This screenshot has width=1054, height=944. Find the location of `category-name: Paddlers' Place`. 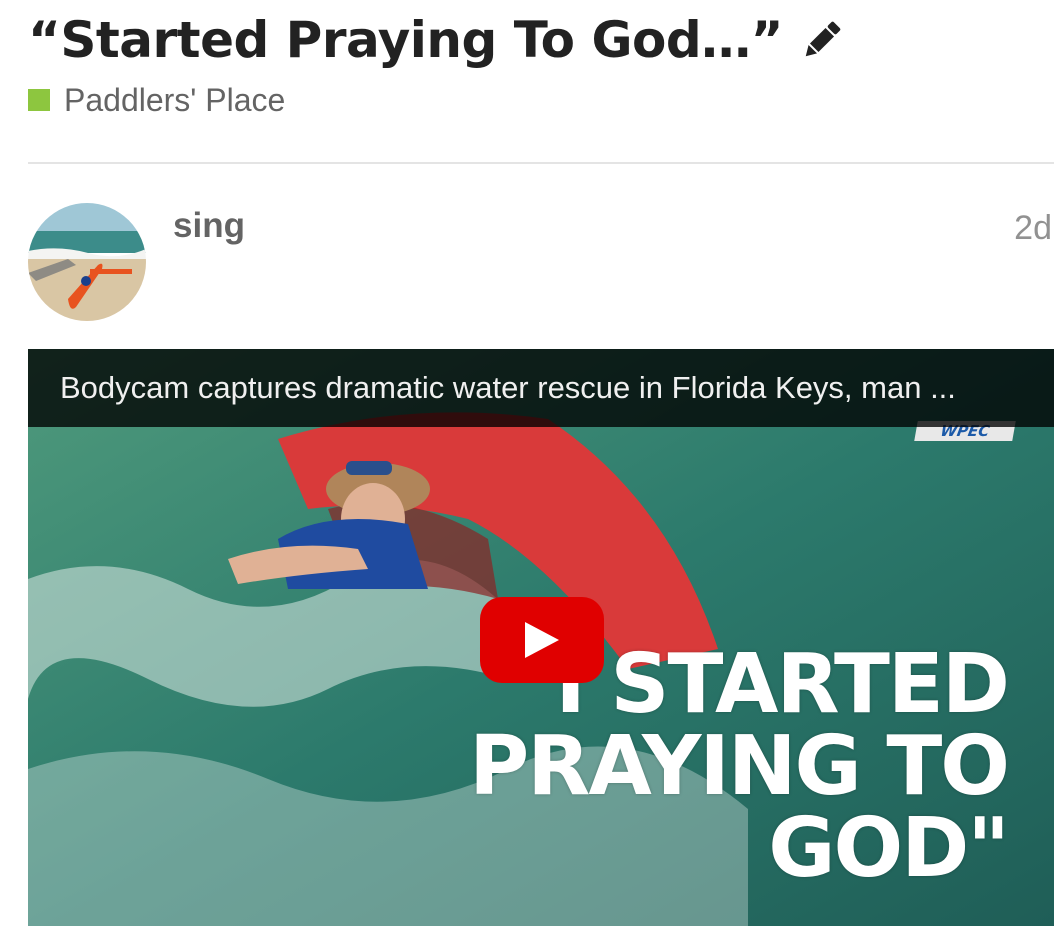

category-name: Paddlers' Place is located at coordinates (174, 100).